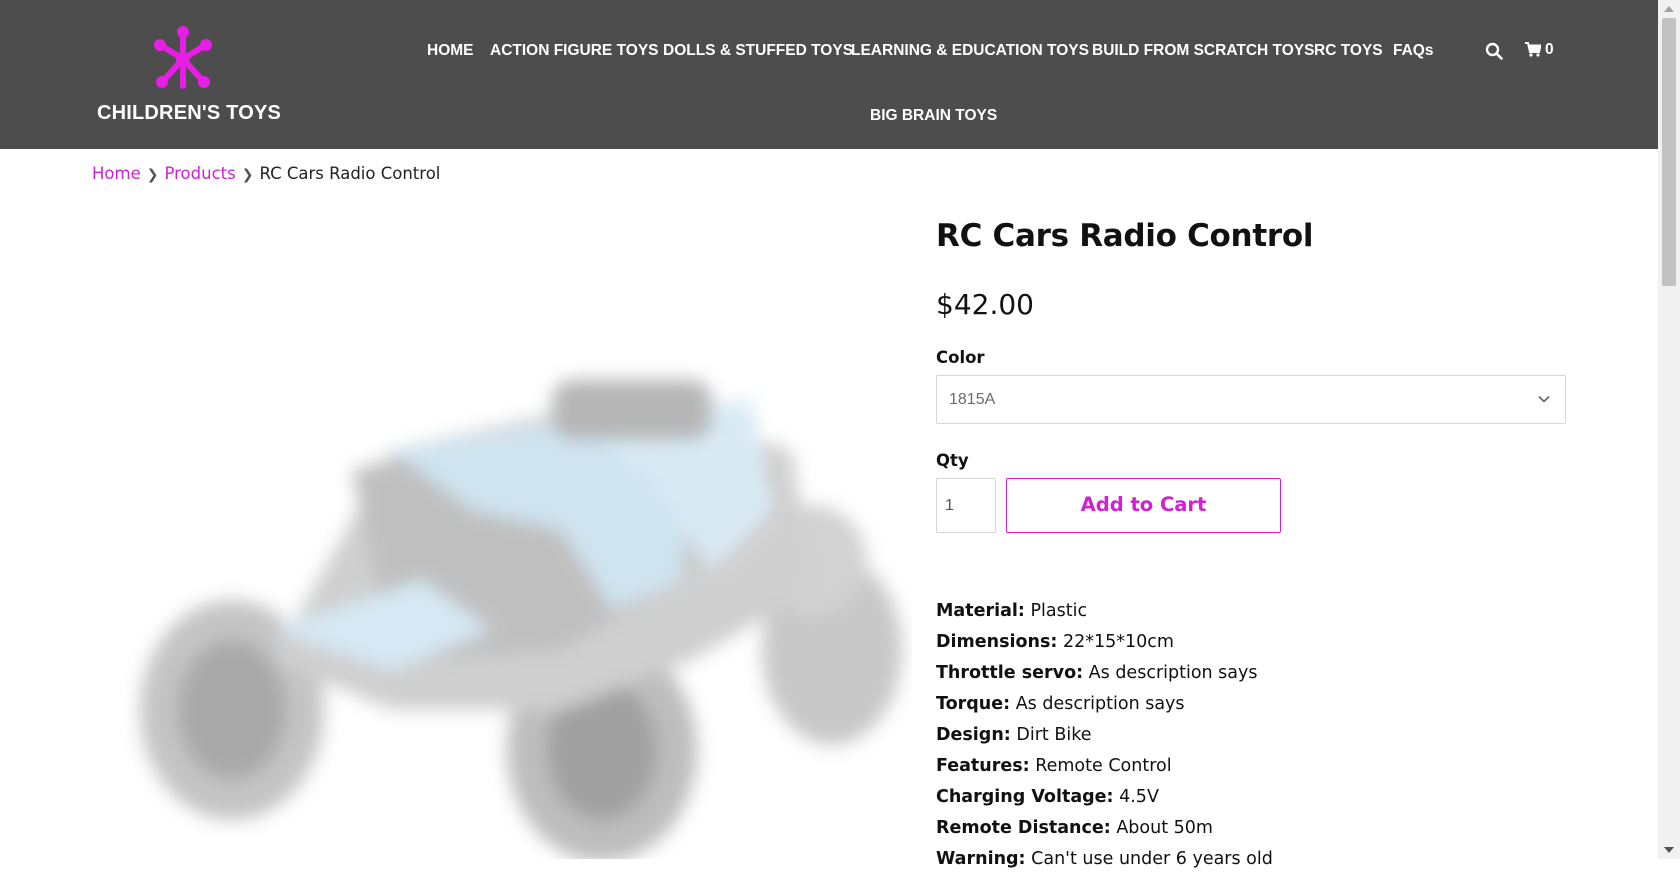  I want to click on color-select: 1815A, so click(1251, 399).